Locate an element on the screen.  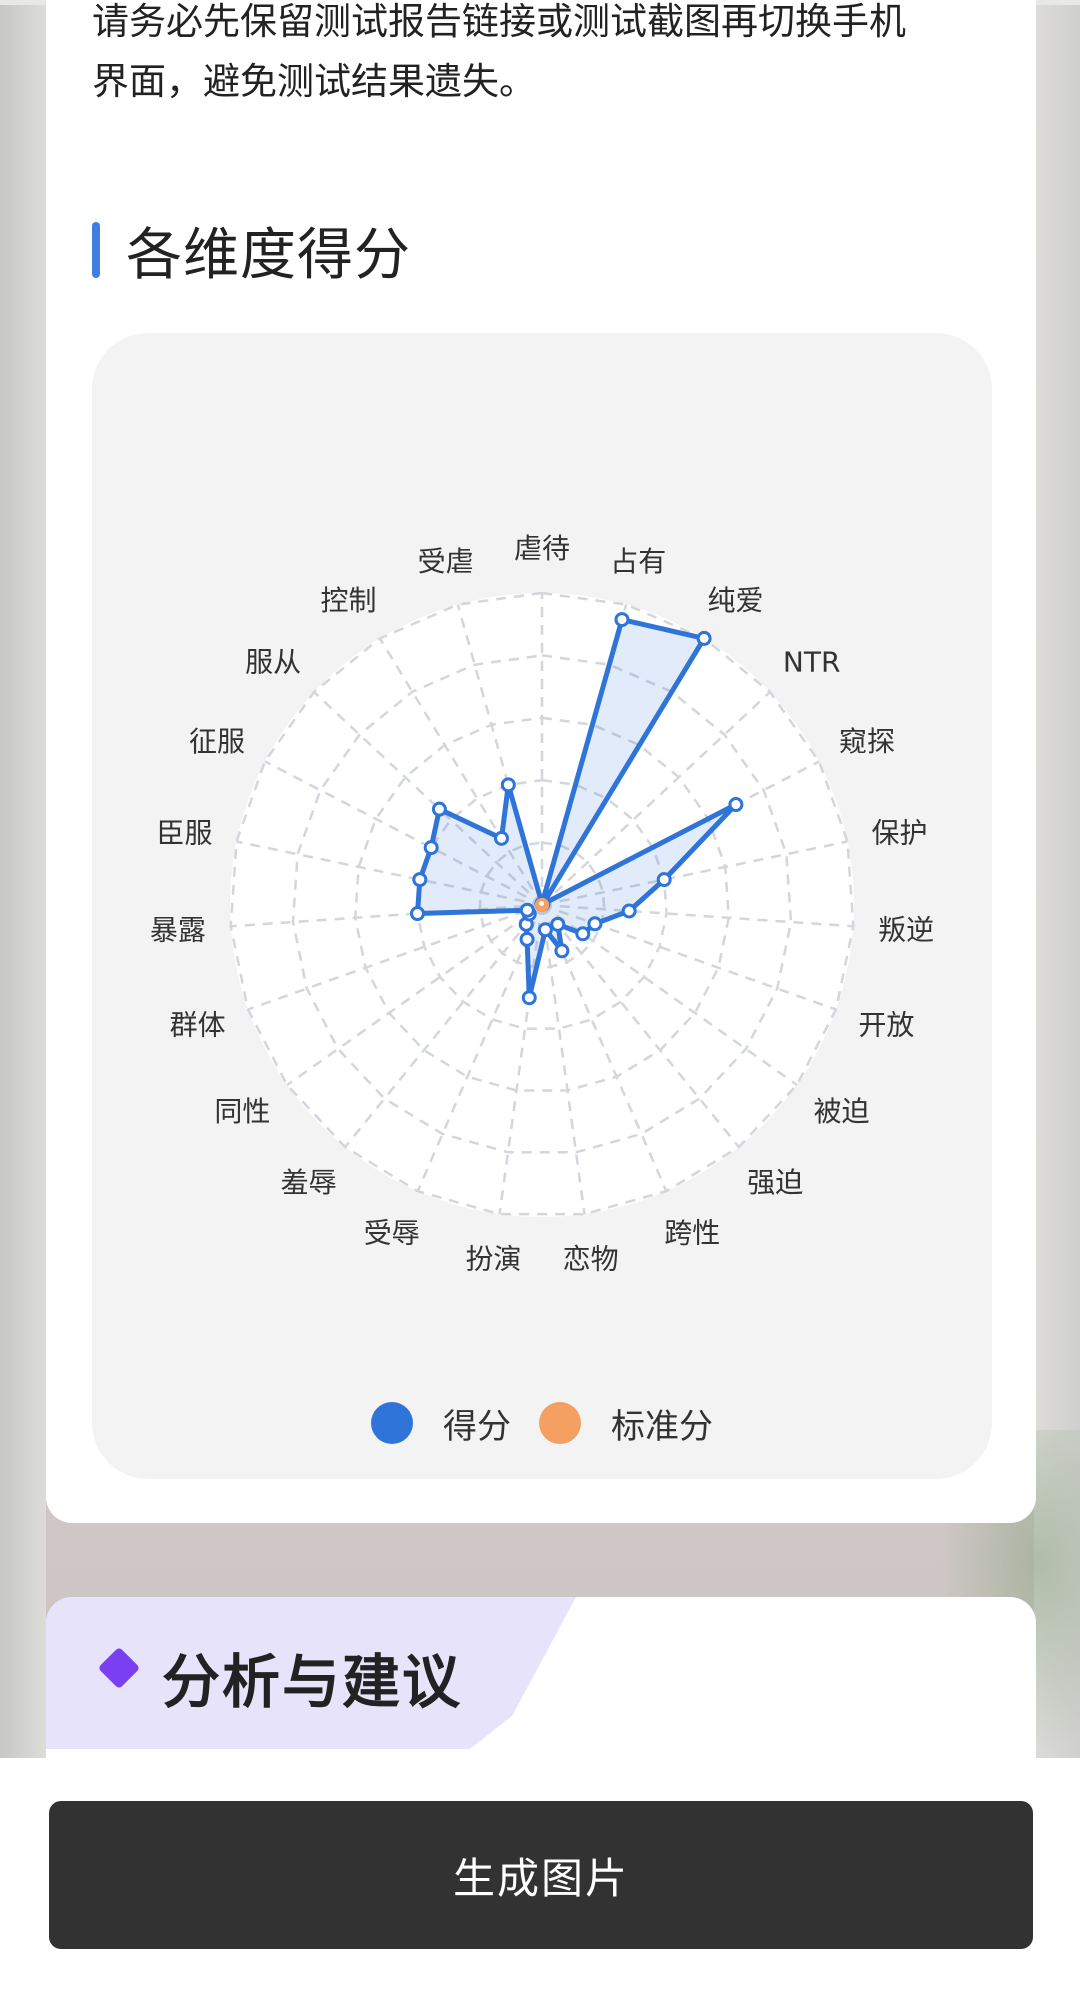
analysis-title: 分析与建议 is located at coordinates (312, 1682).